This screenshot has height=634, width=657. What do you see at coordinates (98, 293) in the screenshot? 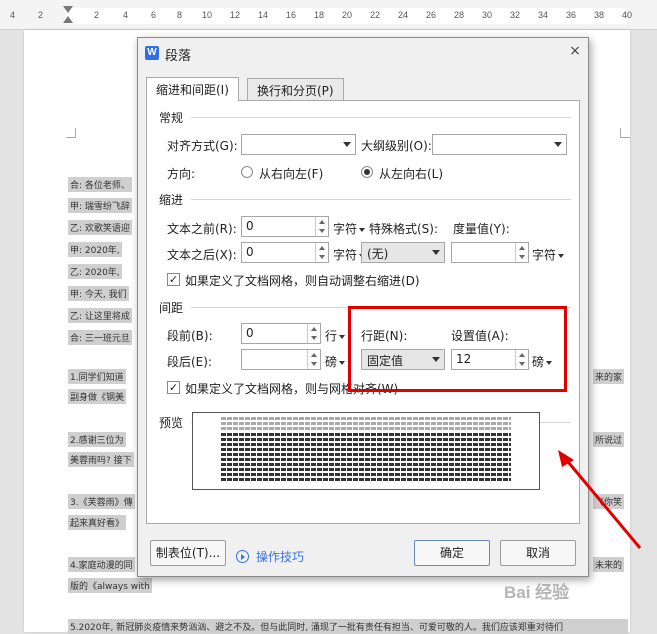
I see `doc-line: 甲: 今天, 我们` at bounding box center [98, 293].